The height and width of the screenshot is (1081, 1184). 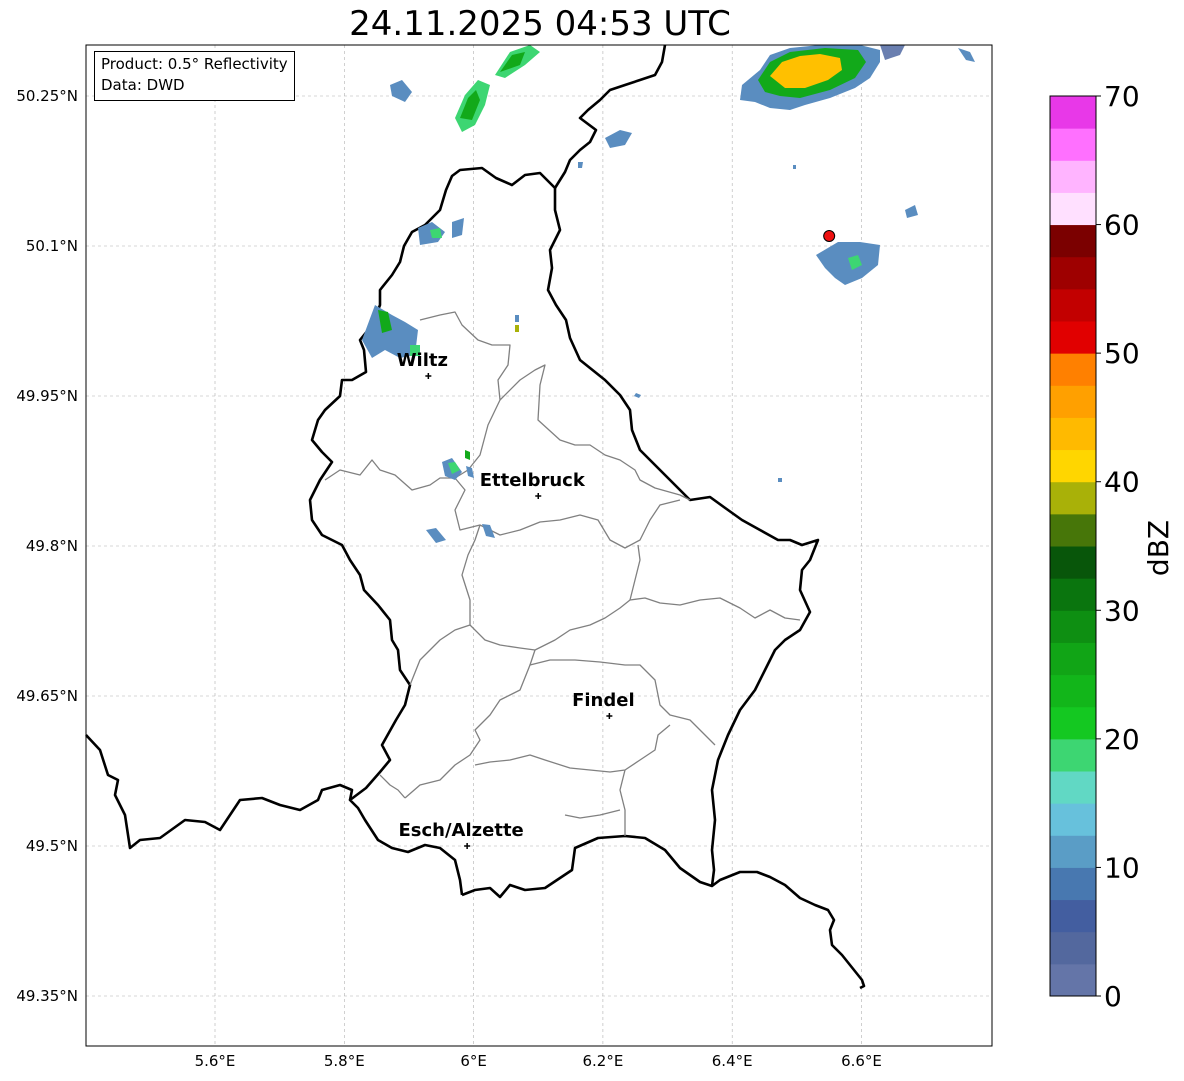 I want to click on lon-tick-label: 6°E, so click(x=473, y=1061).